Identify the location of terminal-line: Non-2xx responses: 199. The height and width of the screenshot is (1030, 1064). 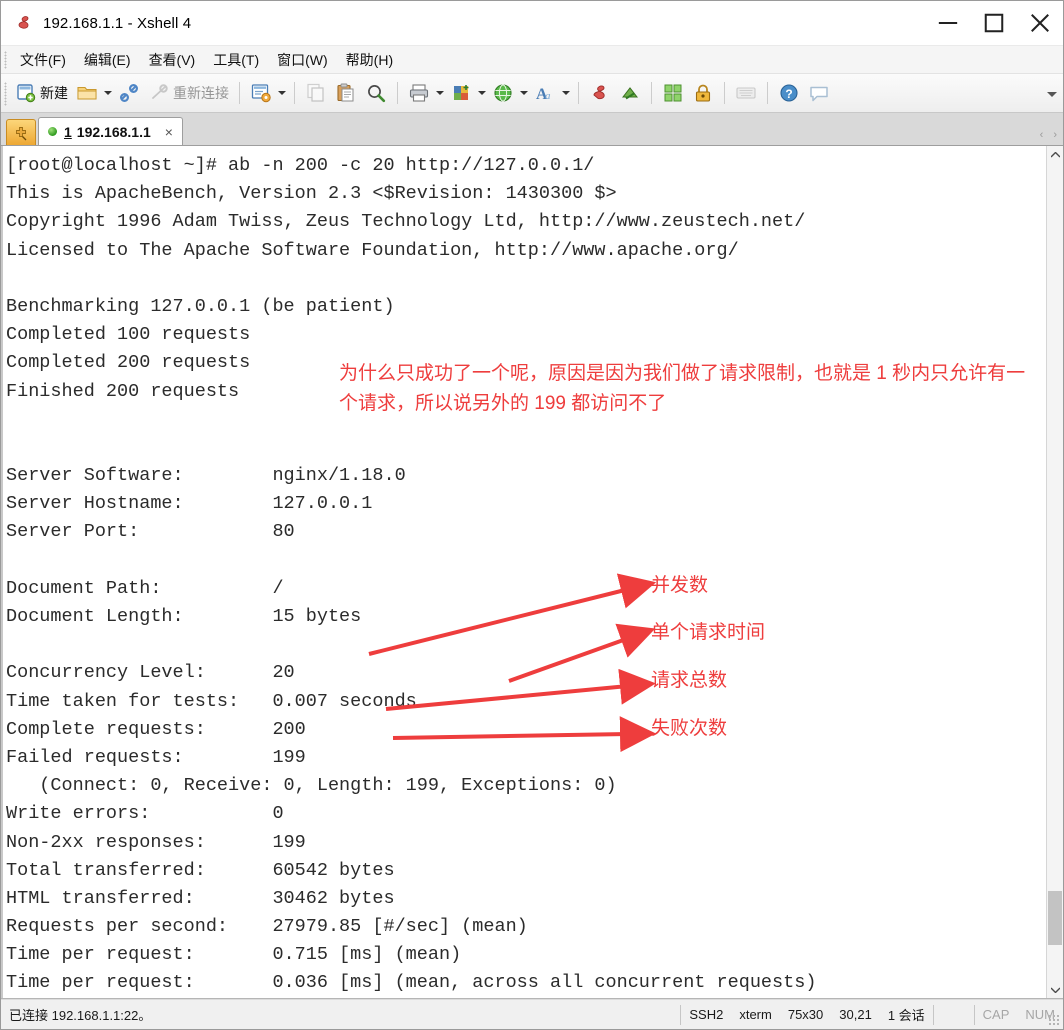
(156, 842).